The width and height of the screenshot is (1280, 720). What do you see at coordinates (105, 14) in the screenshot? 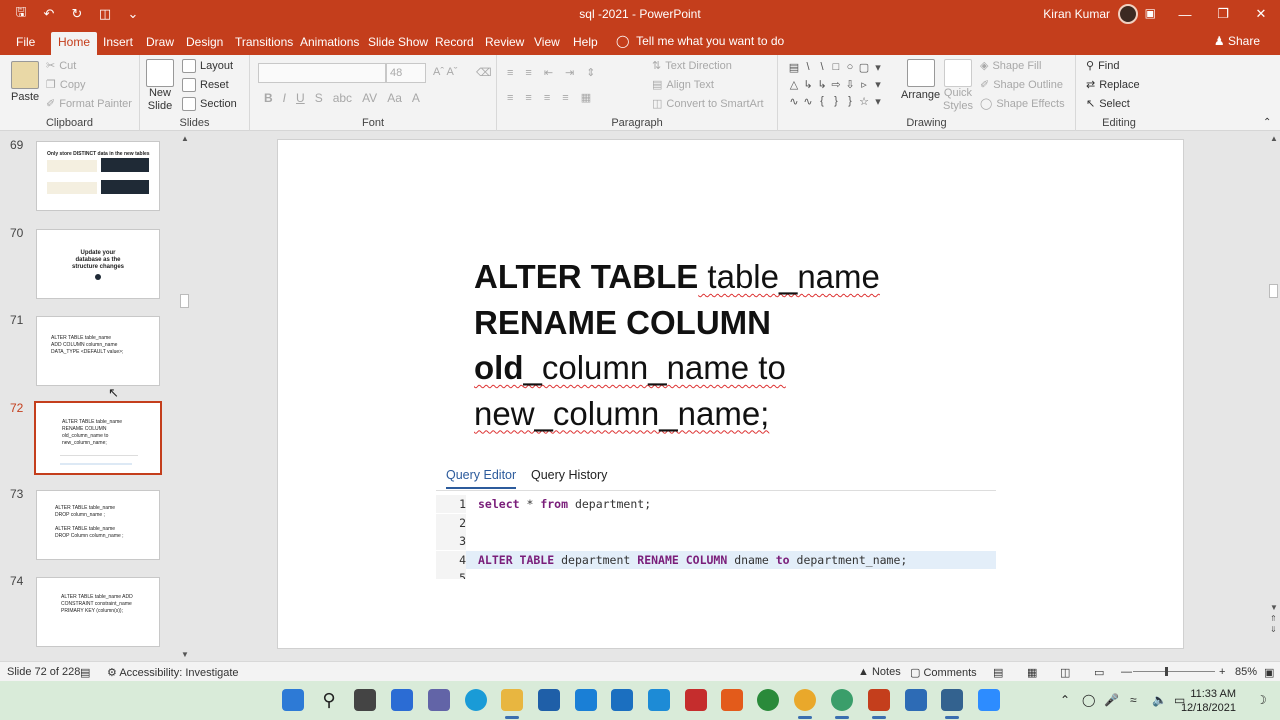
I see `slideshow-icon: ◫` at bounding box center [105, 14].